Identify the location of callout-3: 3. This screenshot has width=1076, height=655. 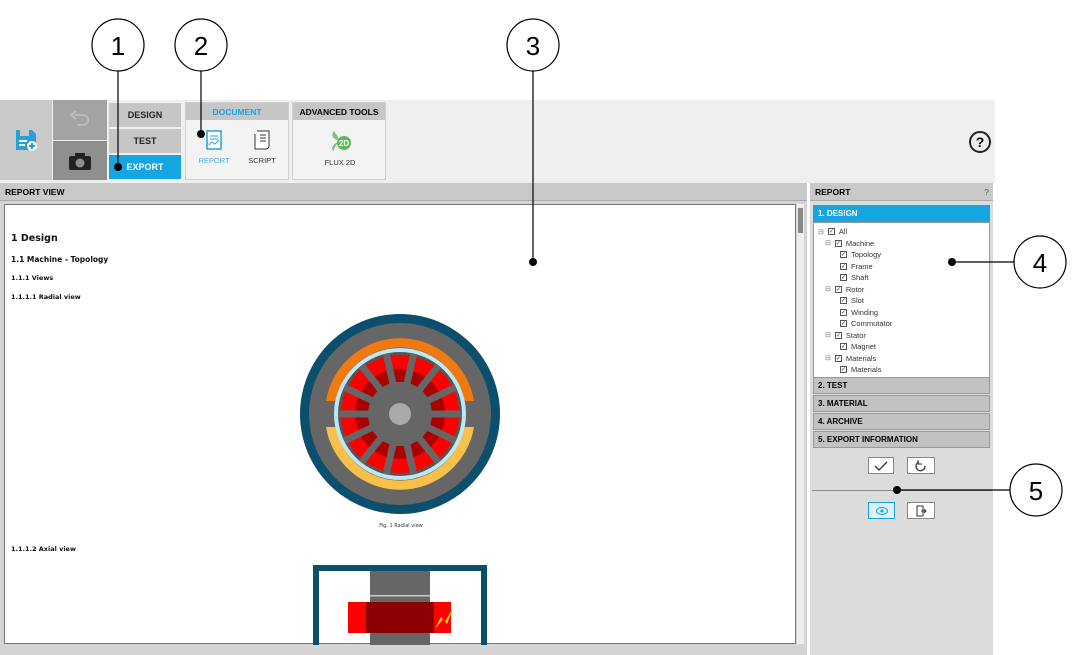
(533, 46).